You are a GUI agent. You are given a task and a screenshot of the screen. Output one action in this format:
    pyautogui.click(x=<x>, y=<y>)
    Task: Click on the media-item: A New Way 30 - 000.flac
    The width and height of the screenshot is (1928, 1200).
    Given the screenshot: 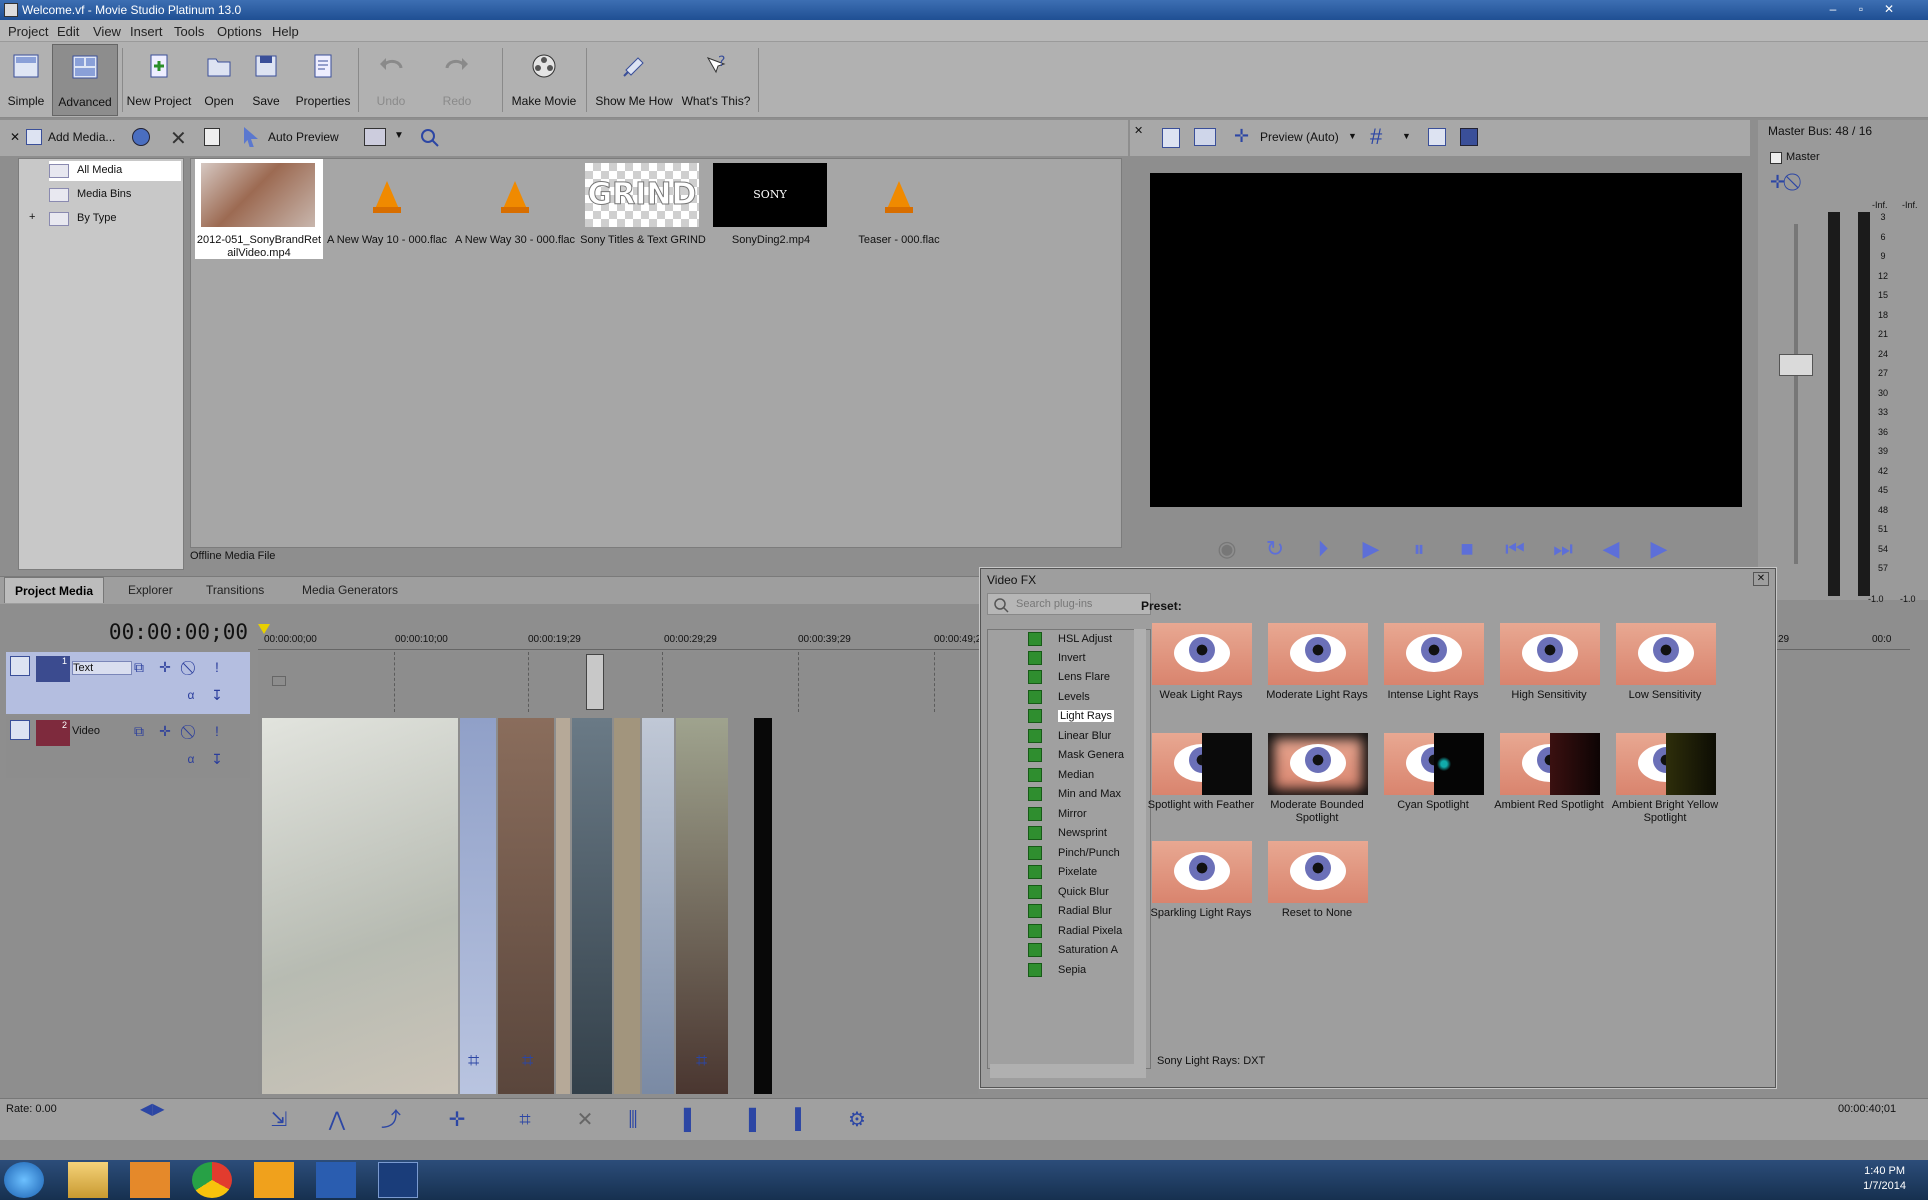 What is the action you would take?
    pyautogui.click(x=515, y=209)
    